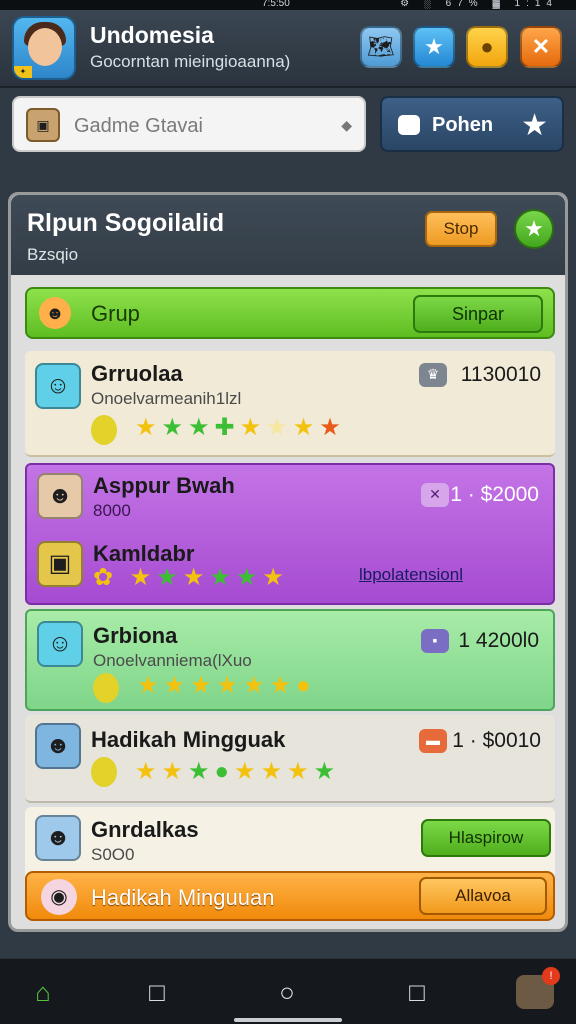 The width and height of the screenshot is (576, 1024). I want to click on coins-button: ●, so click(487, 47).